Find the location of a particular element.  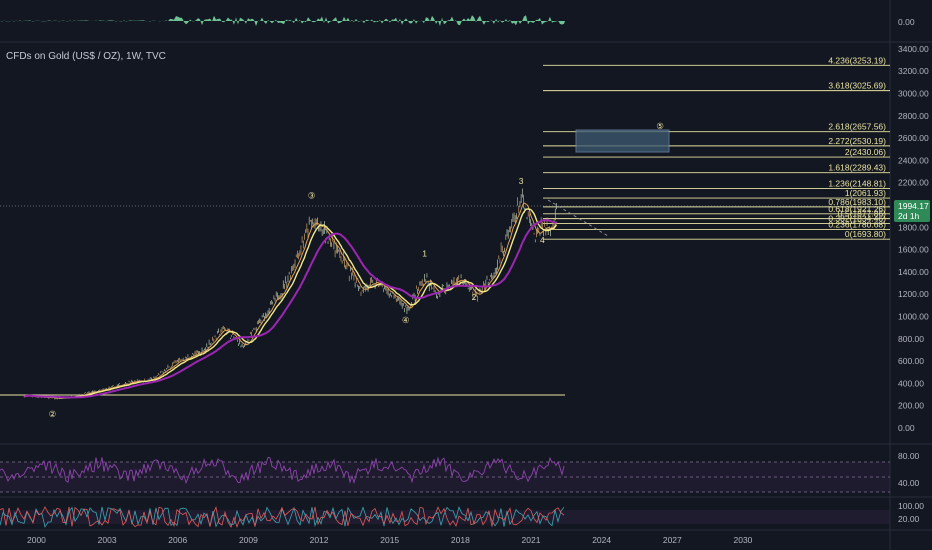

fib-level-label: 4.236(3253.19) is located at coordinates (857, 60).